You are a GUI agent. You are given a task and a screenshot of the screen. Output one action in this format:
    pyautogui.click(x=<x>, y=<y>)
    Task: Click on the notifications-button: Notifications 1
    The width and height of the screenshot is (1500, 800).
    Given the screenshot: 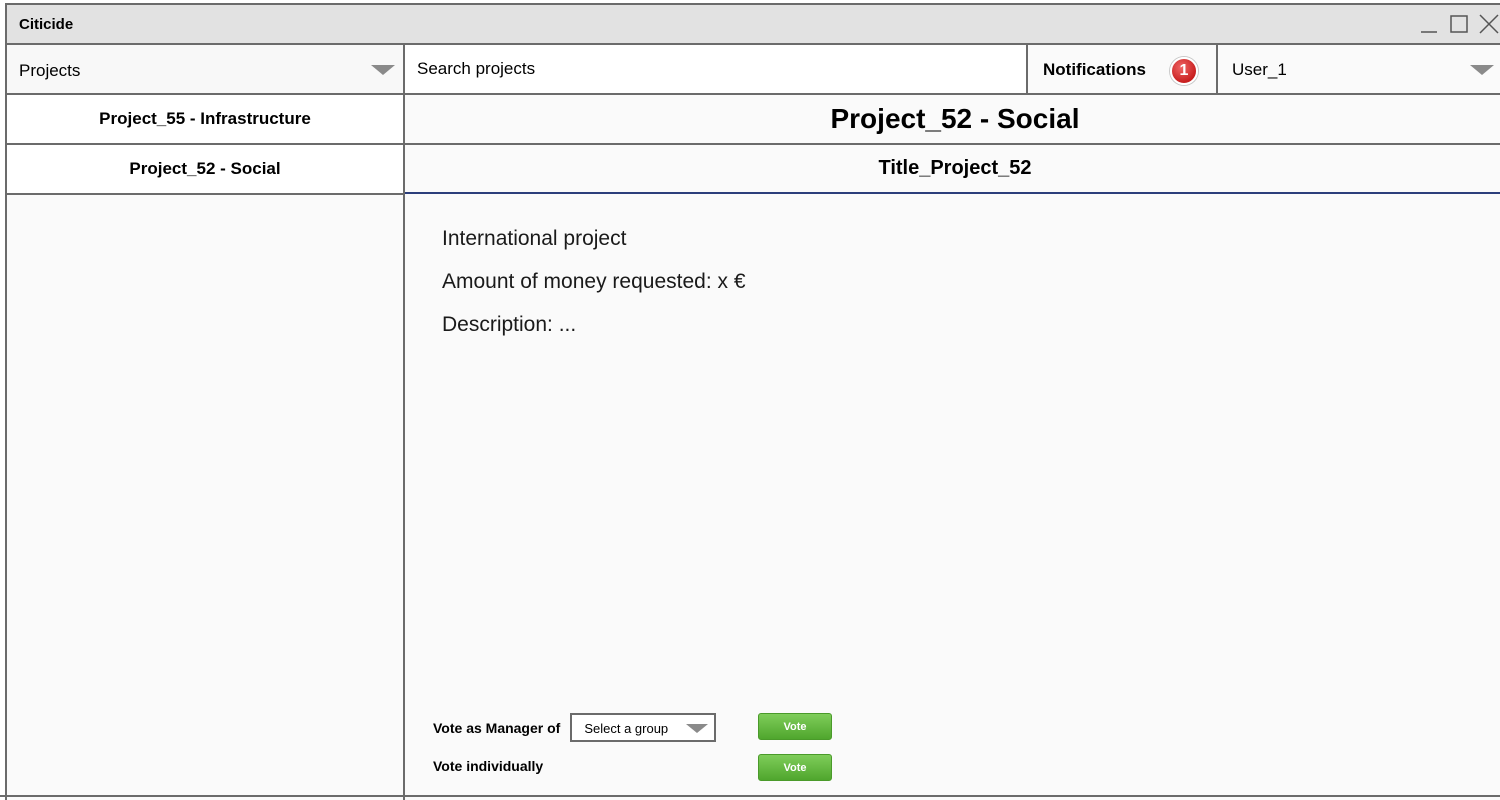 What is the action you would take?
    pyautogui.click(x=1123, y=69)
    